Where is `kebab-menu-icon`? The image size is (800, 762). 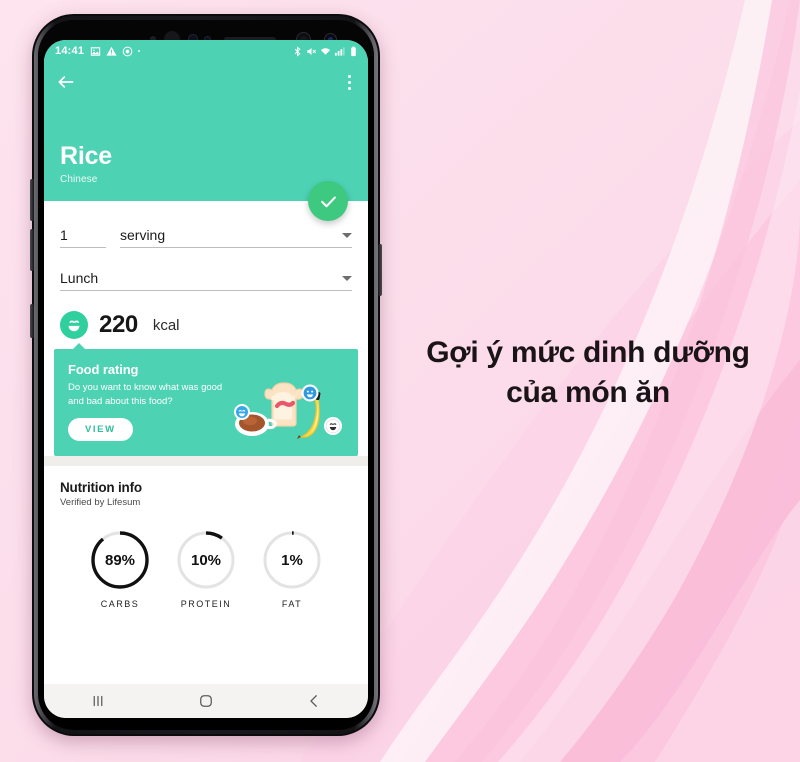
kebab-menu-icon is located at coordinates (349, 82).